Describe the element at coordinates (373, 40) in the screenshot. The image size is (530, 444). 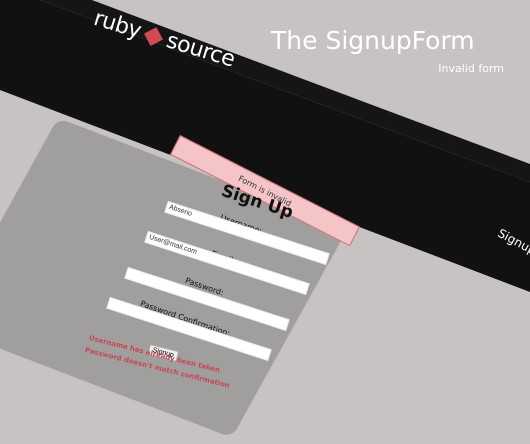
I see `page-title: The SignupForm` at that location.